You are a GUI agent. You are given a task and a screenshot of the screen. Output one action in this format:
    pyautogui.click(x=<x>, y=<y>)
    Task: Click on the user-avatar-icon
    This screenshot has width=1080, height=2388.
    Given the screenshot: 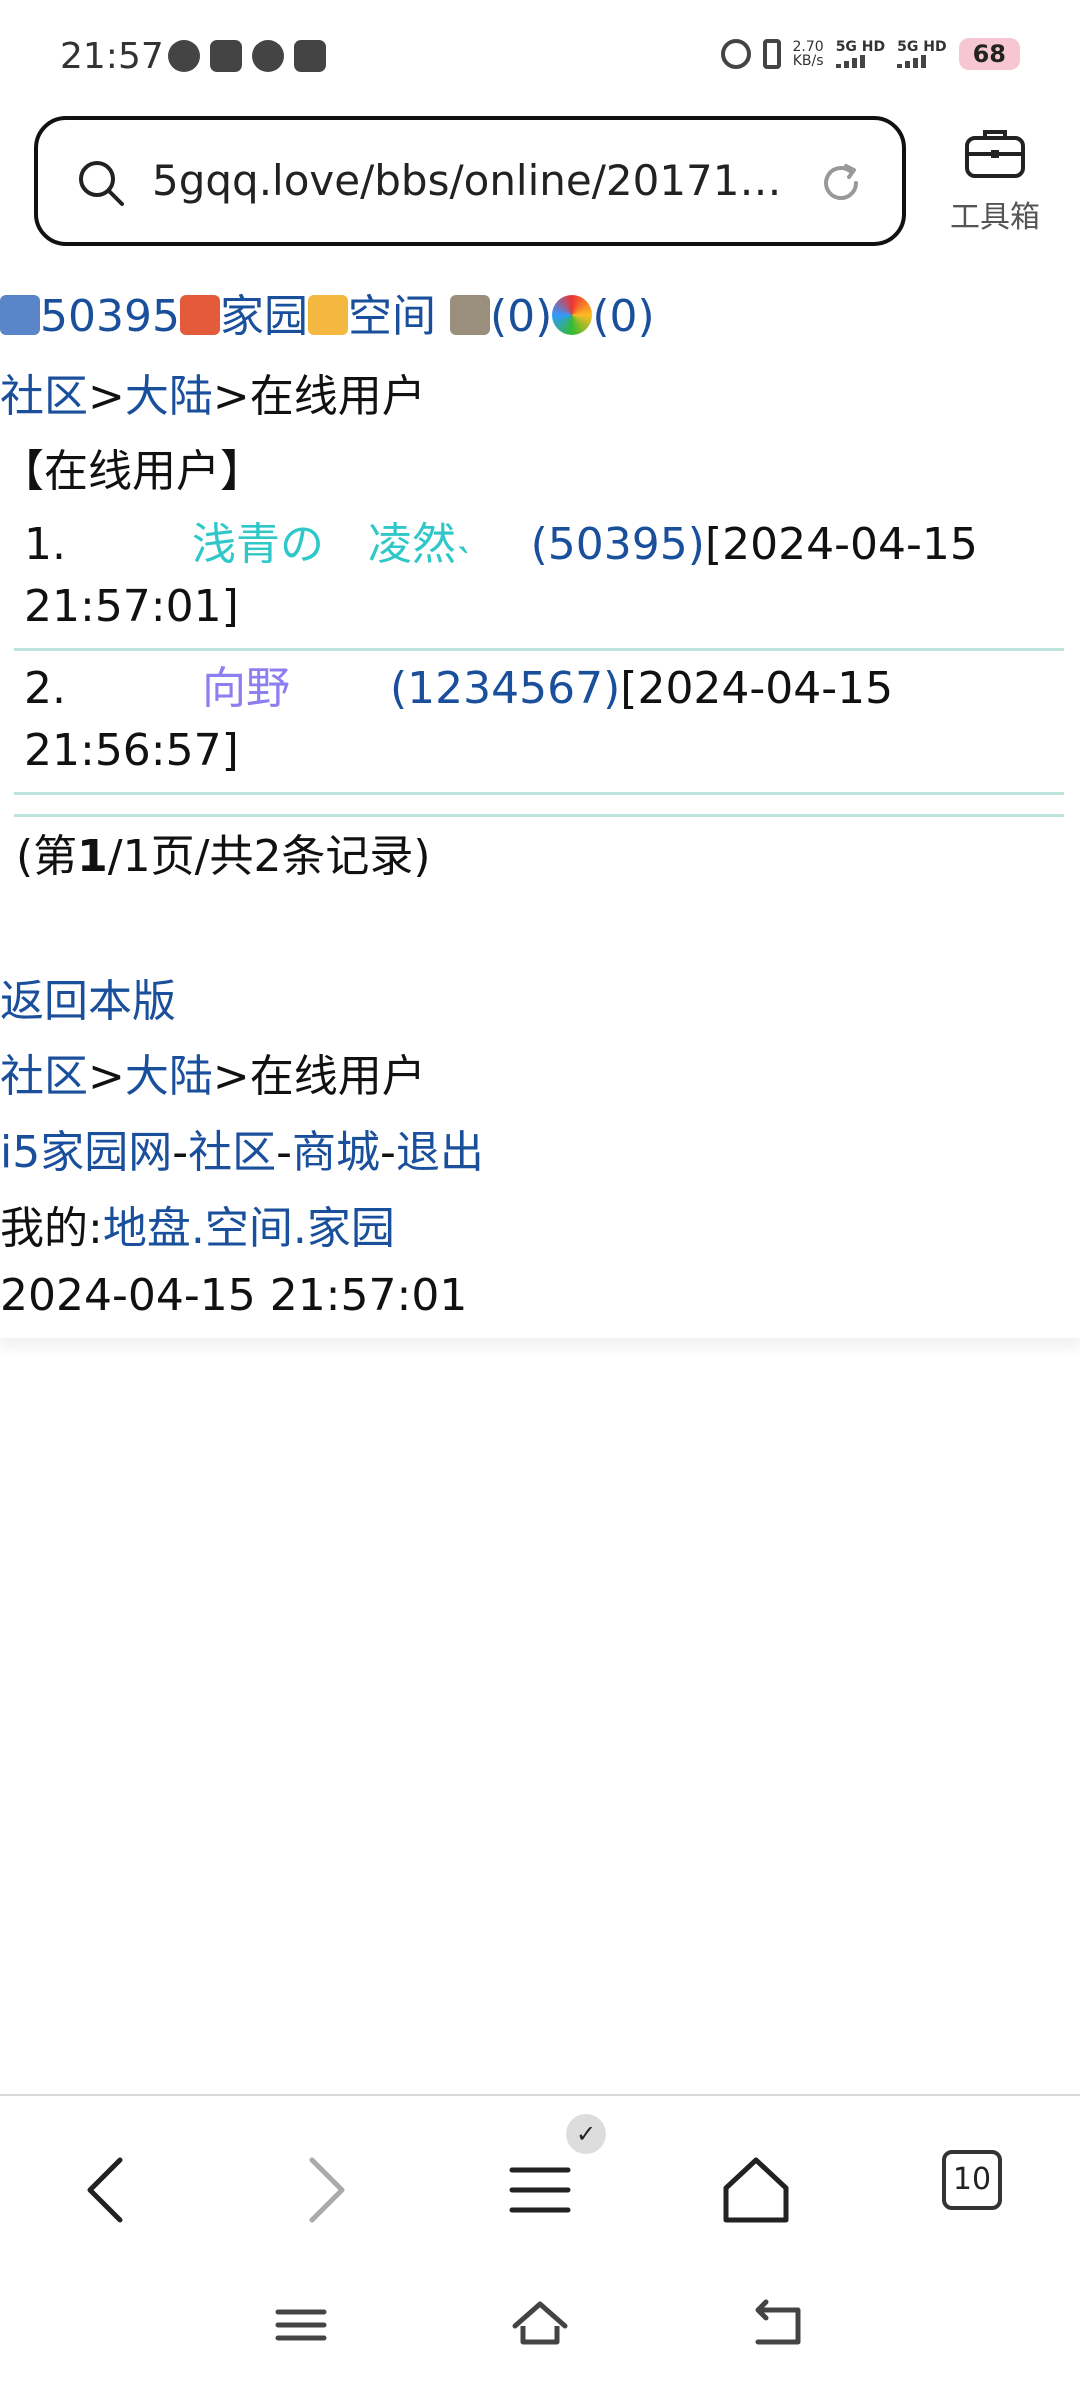 What is the action you would take?
    pyautogui.click(x=20, y=315)
    